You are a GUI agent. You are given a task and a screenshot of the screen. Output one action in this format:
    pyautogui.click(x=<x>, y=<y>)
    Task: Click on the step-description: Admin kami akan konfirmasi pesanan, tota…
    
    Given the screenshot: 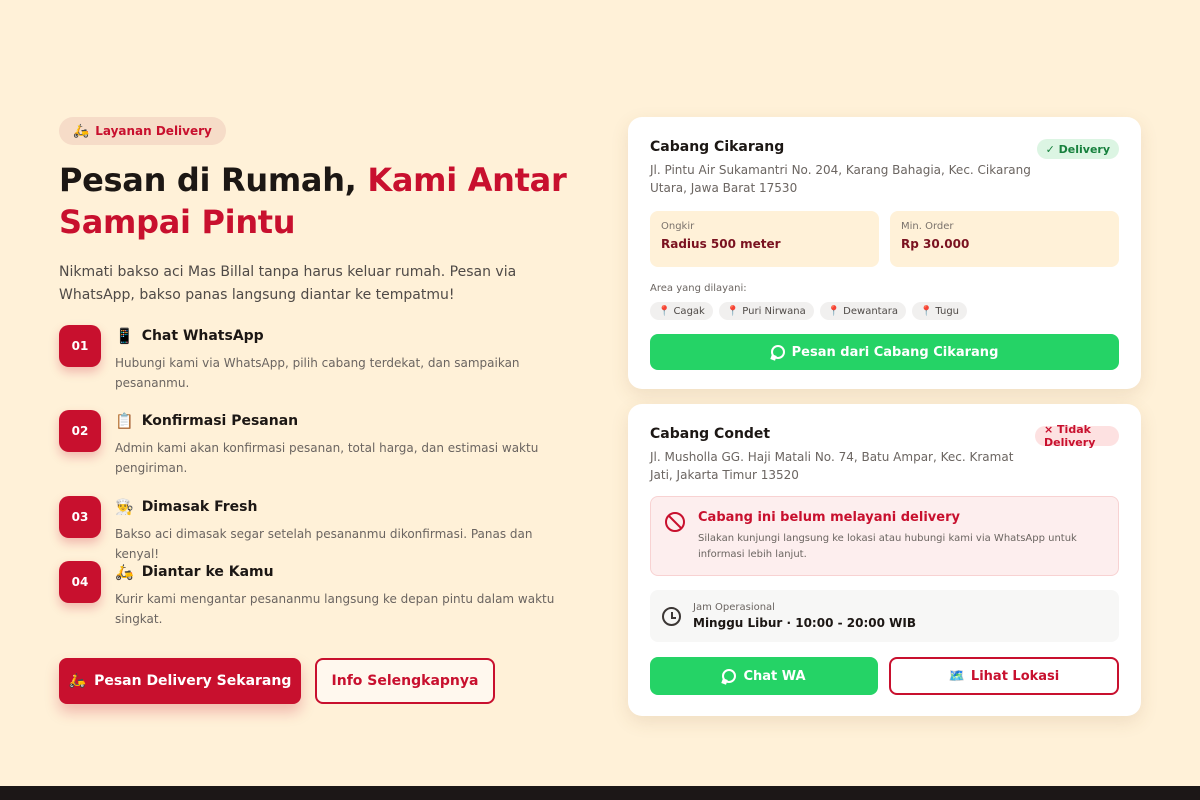 What is the action you would take?
    pyautogui.click(x=327, y=458)
    